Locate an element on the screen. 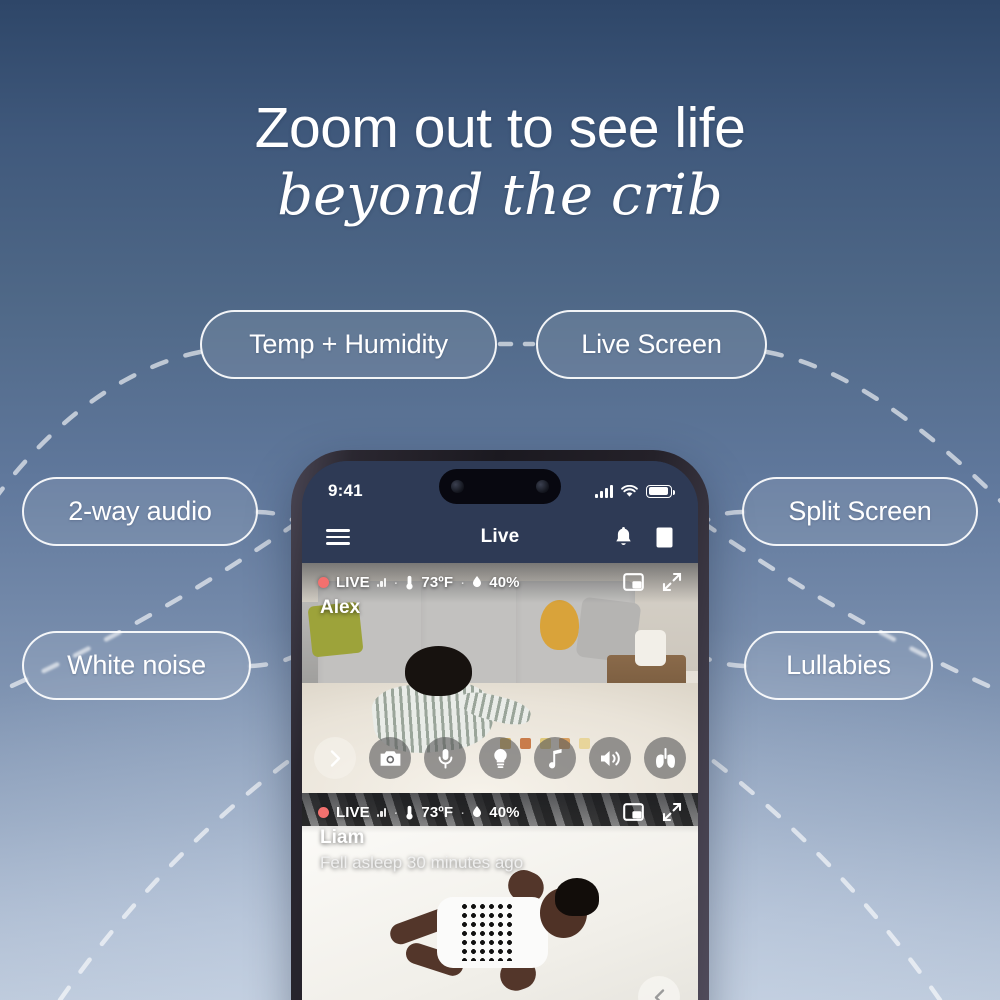 The height and width of the screenshot is (1000, 1000). status-bar-indicators is located at coordinates (635, 491).